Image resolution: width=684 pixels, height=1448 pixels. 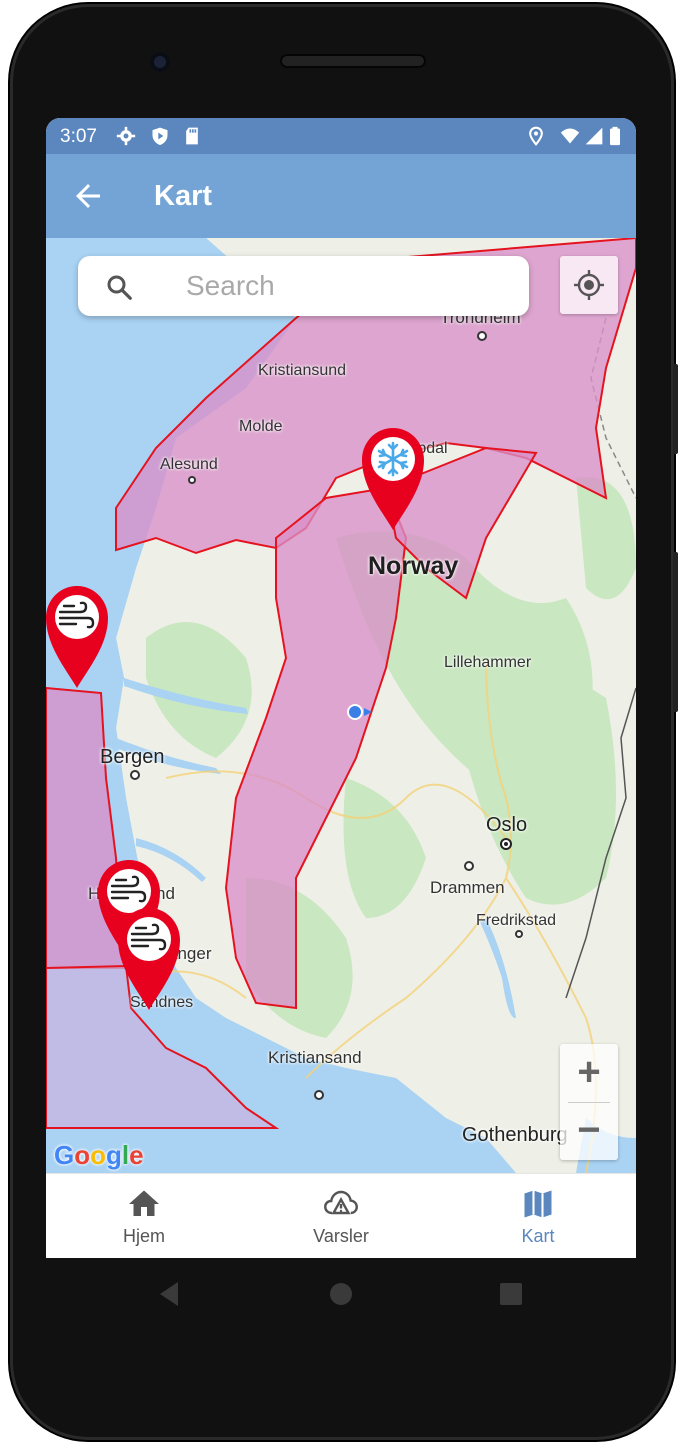 I want to click on map-label-fredrikstad: Fredrikstad, so click(x=516, y=920).